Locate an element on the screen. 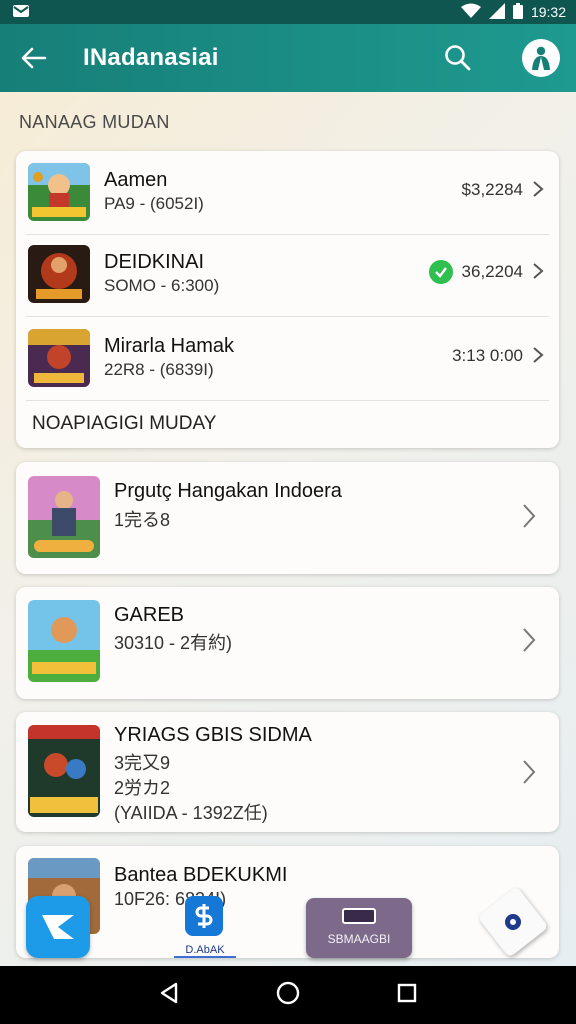 Image resolution: width=576 pixels, height=1024 pixels. battery-icon is located at coordinates (517, 12).